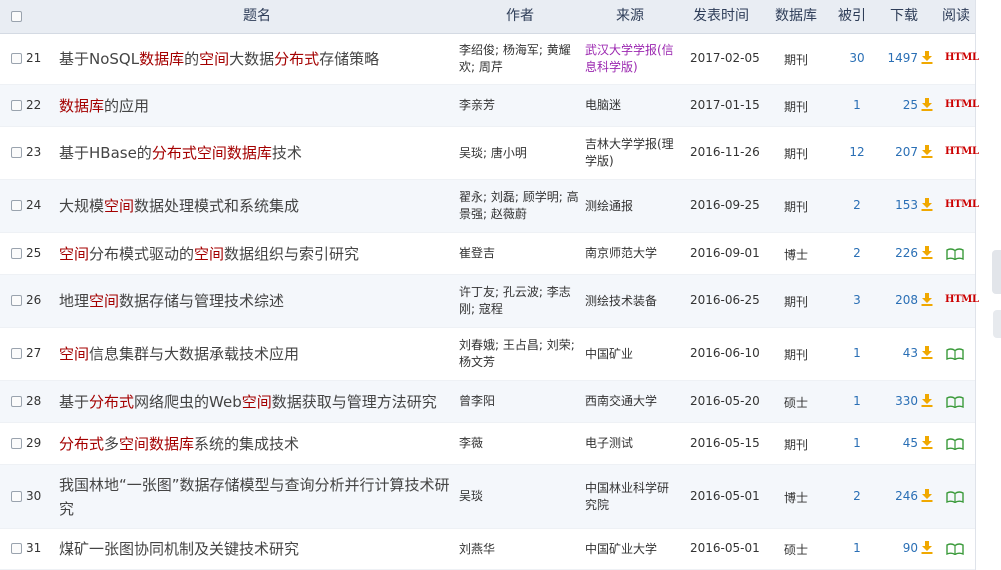  What do you see at coordinates (631, 443) in the screenshot?
I see `source-link: 电子测试` at bounding box center [631, 443].